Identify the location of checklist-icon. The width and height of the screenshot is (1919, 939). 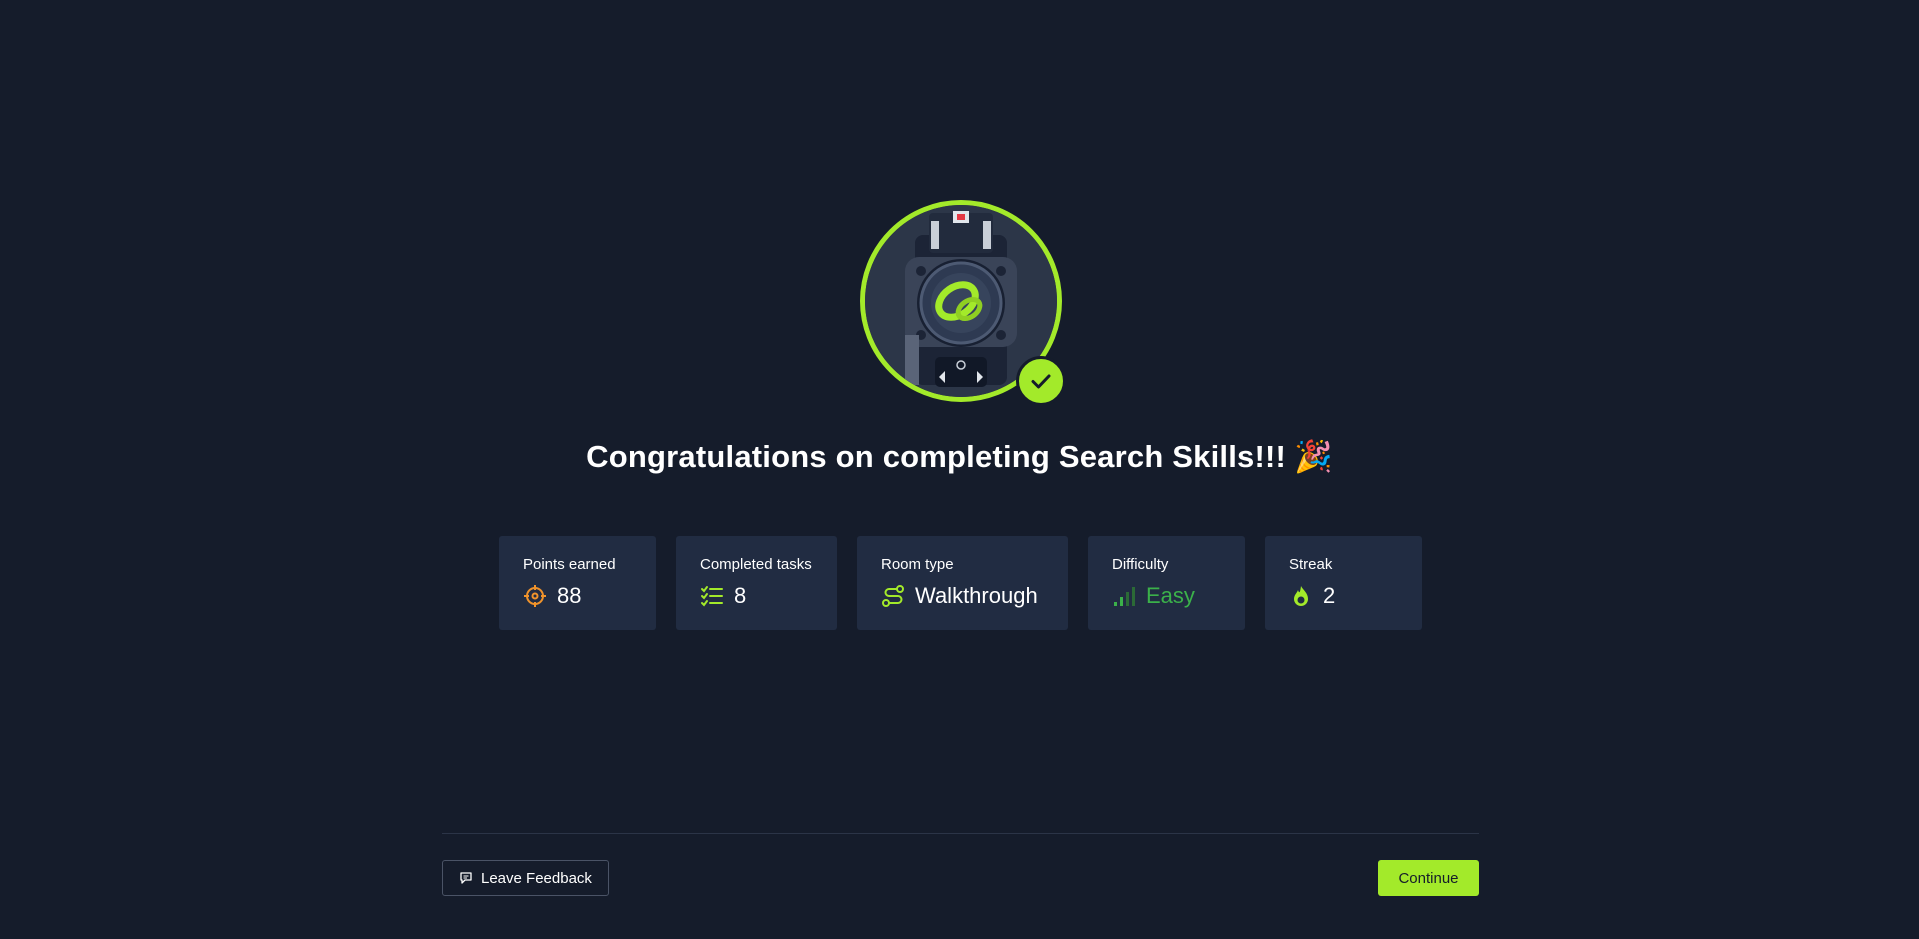
(712, 596).